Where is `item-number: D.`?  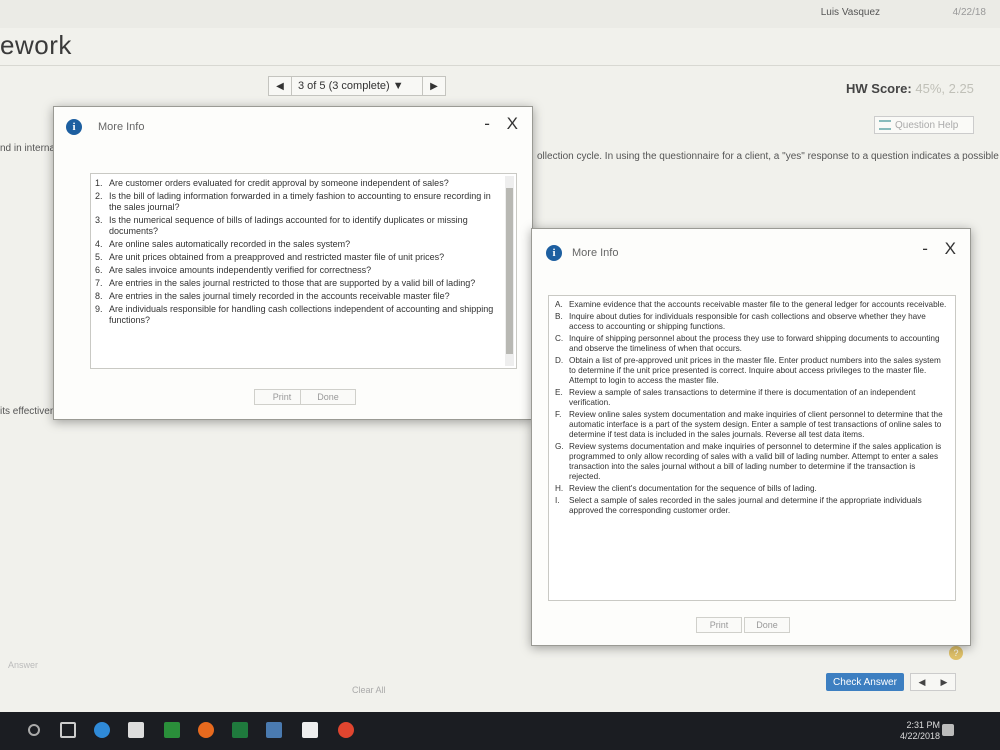 item-number: D. is located at coordinates (559, 360).